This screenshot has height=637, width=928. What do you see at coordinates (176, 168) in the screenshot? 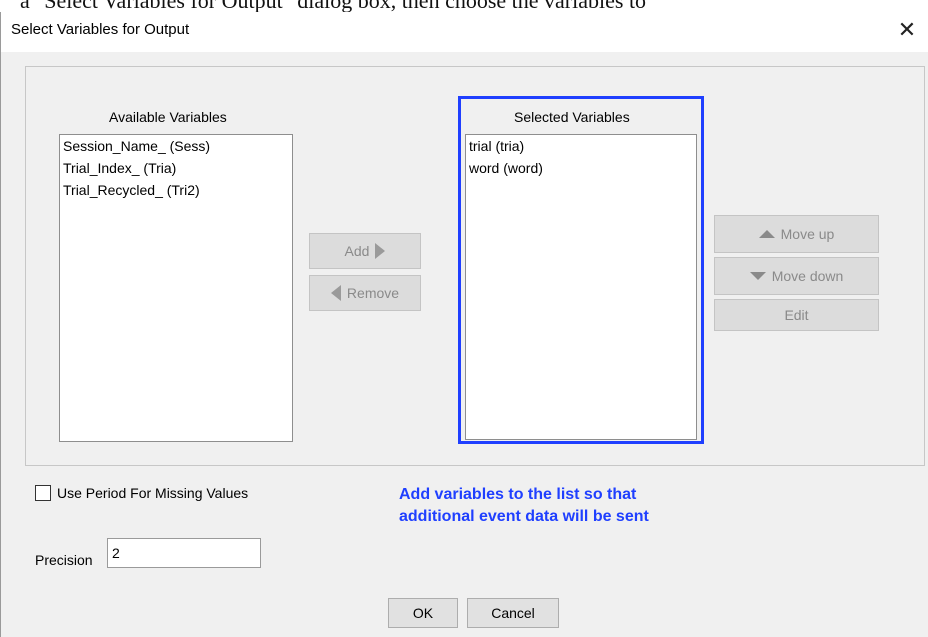
I see `list-item: Trial_Index_ (Tria)` at bounding box center [176, 168].